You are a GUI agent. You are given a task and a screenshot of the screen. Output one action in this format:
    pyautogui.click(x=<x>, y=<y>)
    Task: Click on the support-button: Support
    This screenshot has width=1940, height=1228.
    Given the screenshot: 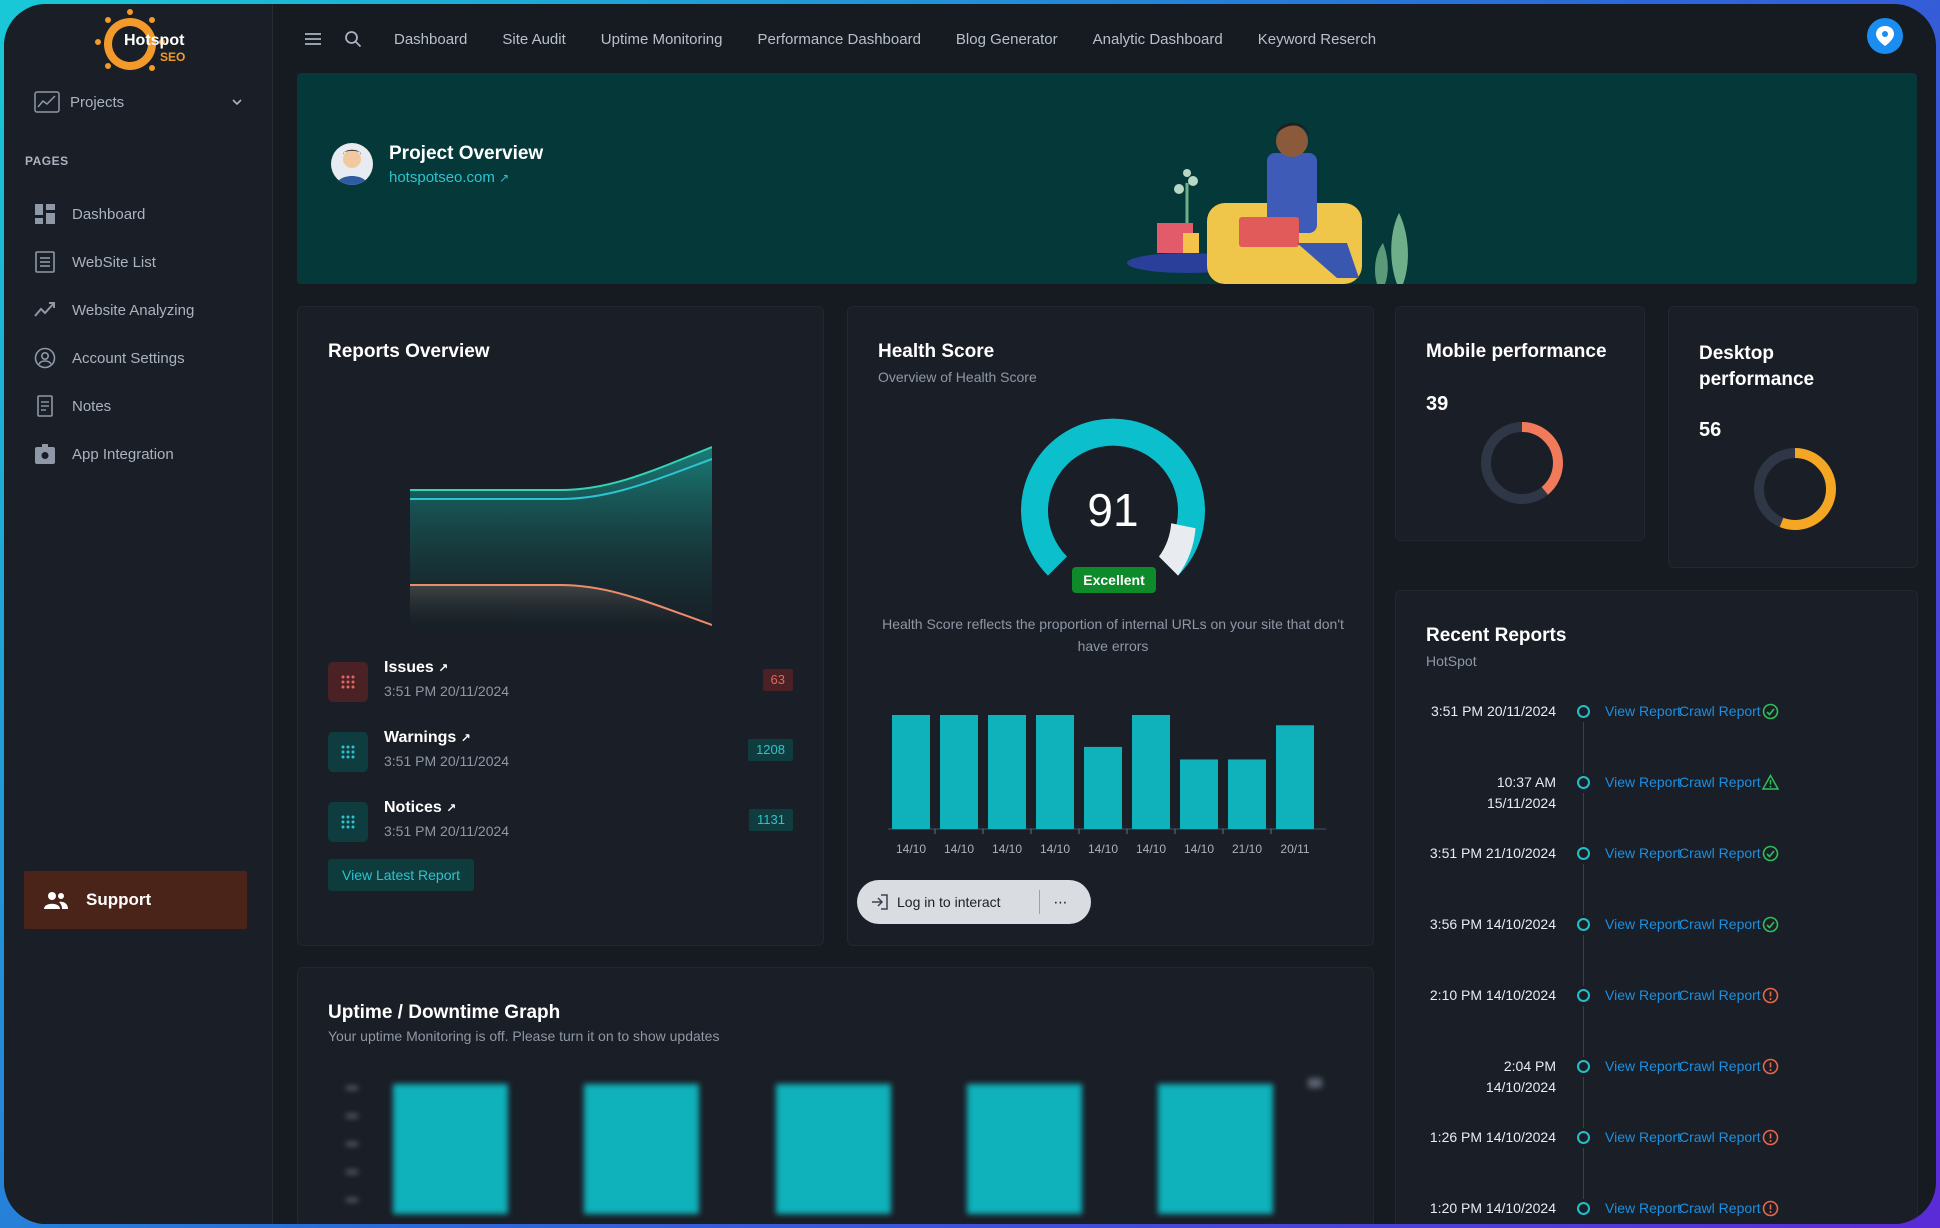 What is the action you would take?
    pyautogui.click(x=135, y=900)
    